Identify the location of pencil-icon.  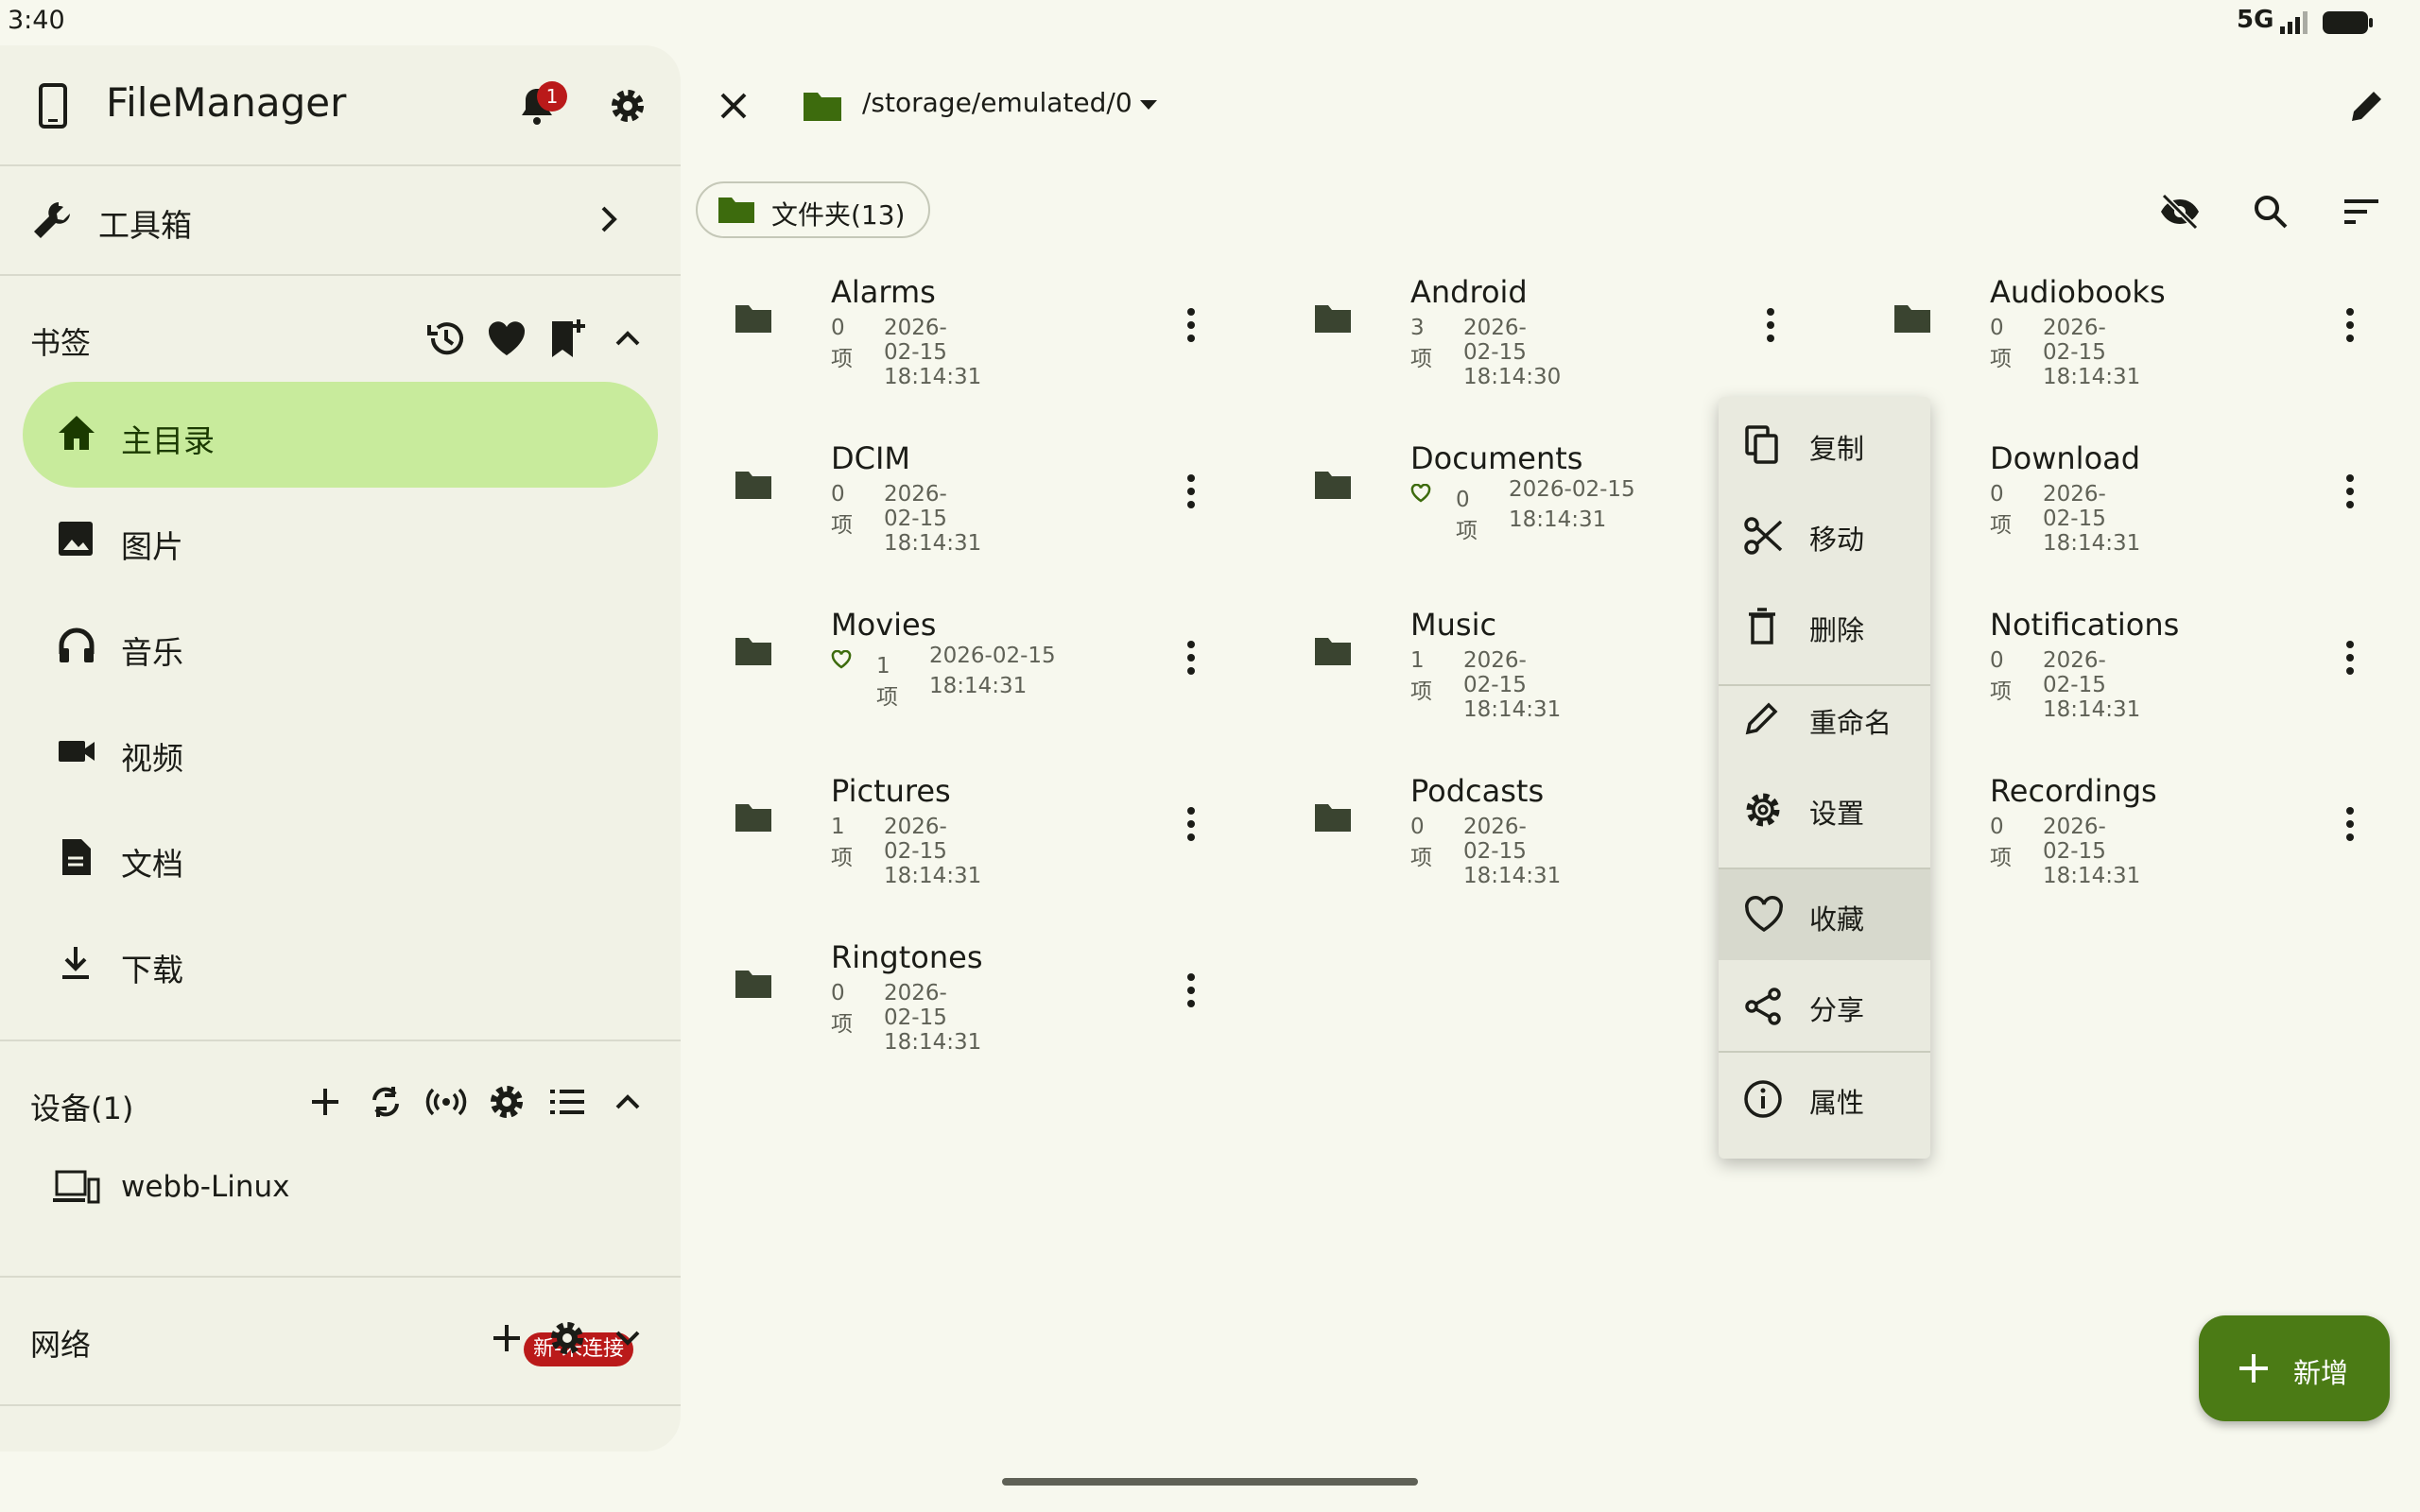
(2366, 106).